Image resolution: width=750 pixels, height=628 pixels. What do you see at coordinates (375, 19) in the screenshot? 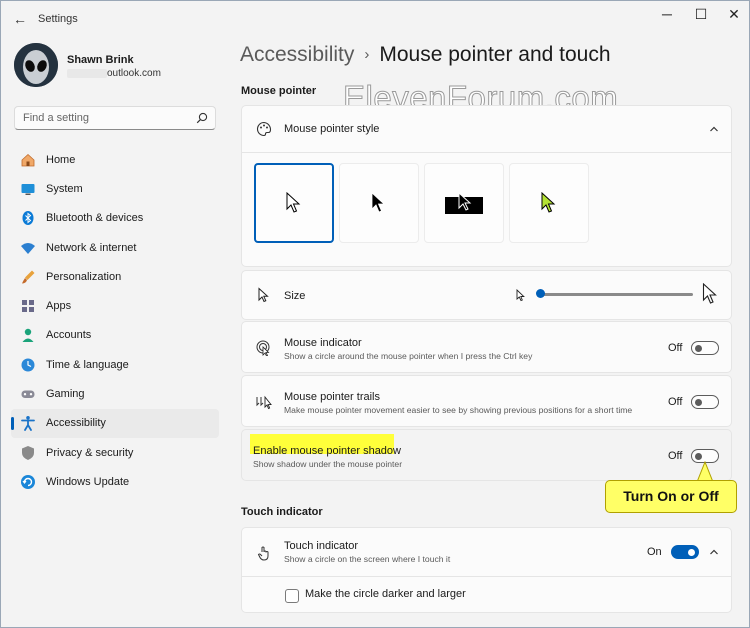
I see `title-bar: ← Settings ─ ☐ ✕` at bounding box center [375, 19].